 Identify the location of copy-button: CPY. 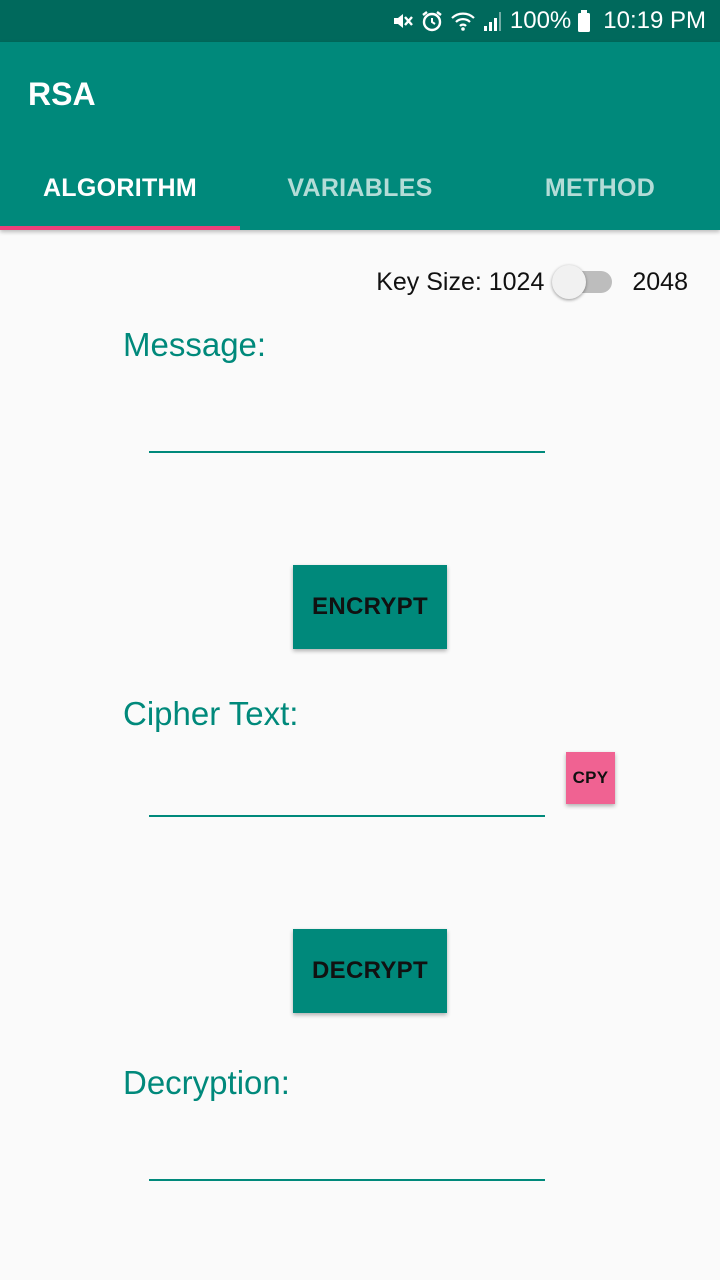
(590, 778).